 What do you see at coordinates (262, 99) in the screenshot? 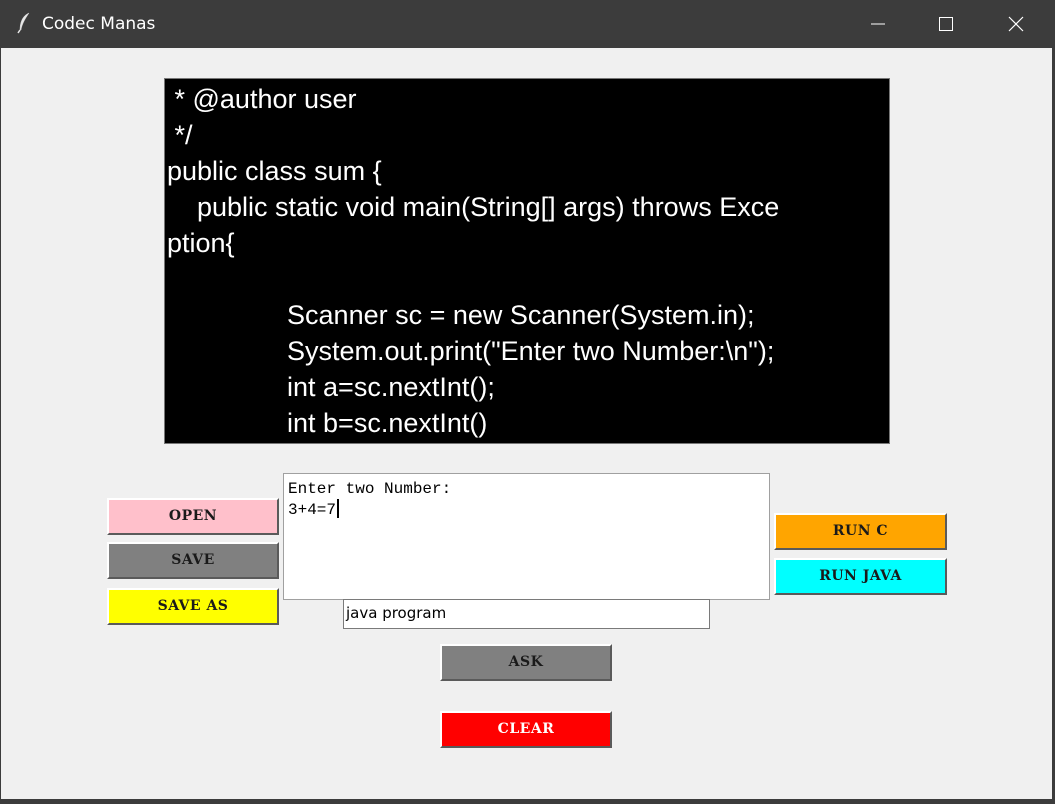
I see `code-line: * @author user` at bounding box center [262, 99].